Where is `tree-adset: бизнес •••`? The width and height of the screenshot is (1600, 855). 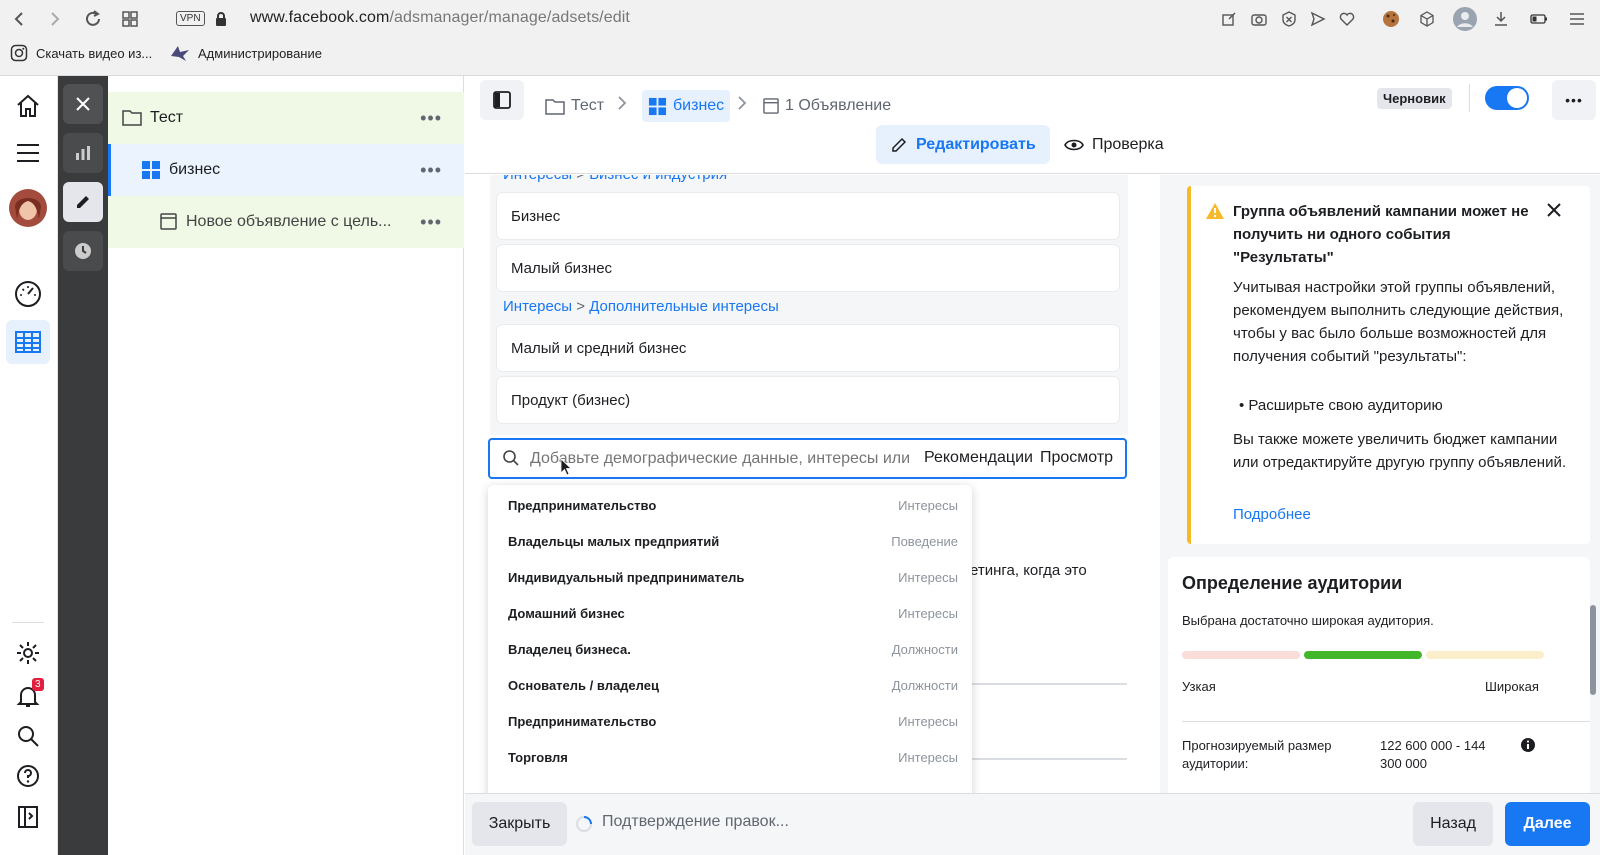 tree-adset: бизнес ••• is located at coordinates (286, 170).